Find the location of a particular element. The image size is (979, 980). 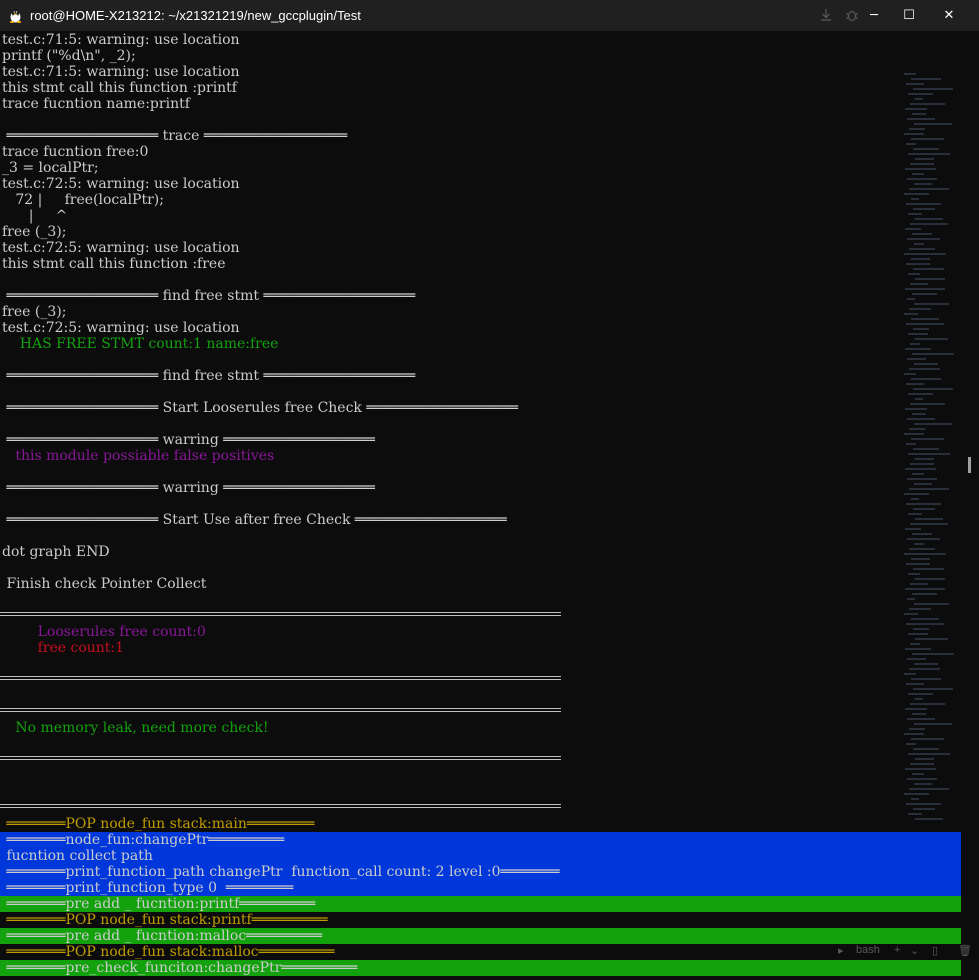

terminal-line: this module possiable false positives is located at coordinates (138, 456).